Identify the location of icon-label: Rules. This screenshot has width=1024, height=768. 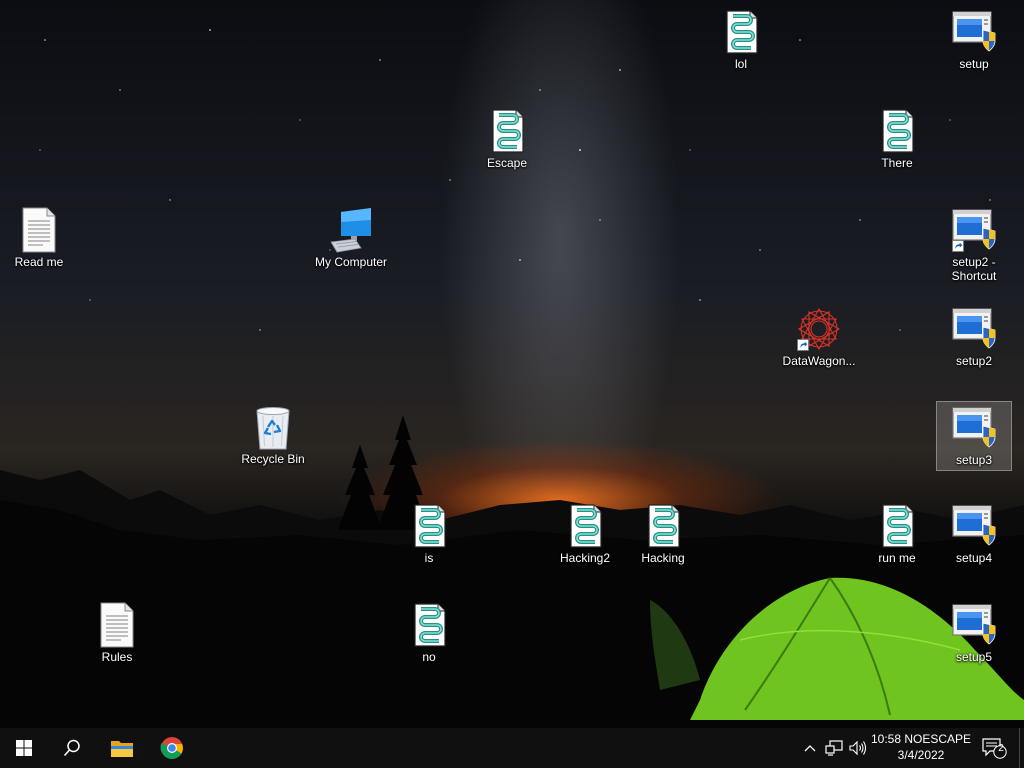
(117, 657).